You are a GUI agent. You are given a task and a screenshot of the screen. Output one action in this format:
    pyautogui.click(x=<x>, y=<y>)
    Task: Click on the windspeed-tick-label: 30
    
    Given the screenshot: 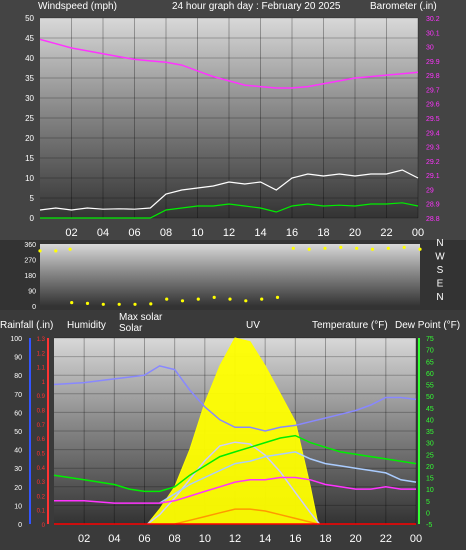 What is the action you would take?
    pyautogui.click(x=29, y=98)
    